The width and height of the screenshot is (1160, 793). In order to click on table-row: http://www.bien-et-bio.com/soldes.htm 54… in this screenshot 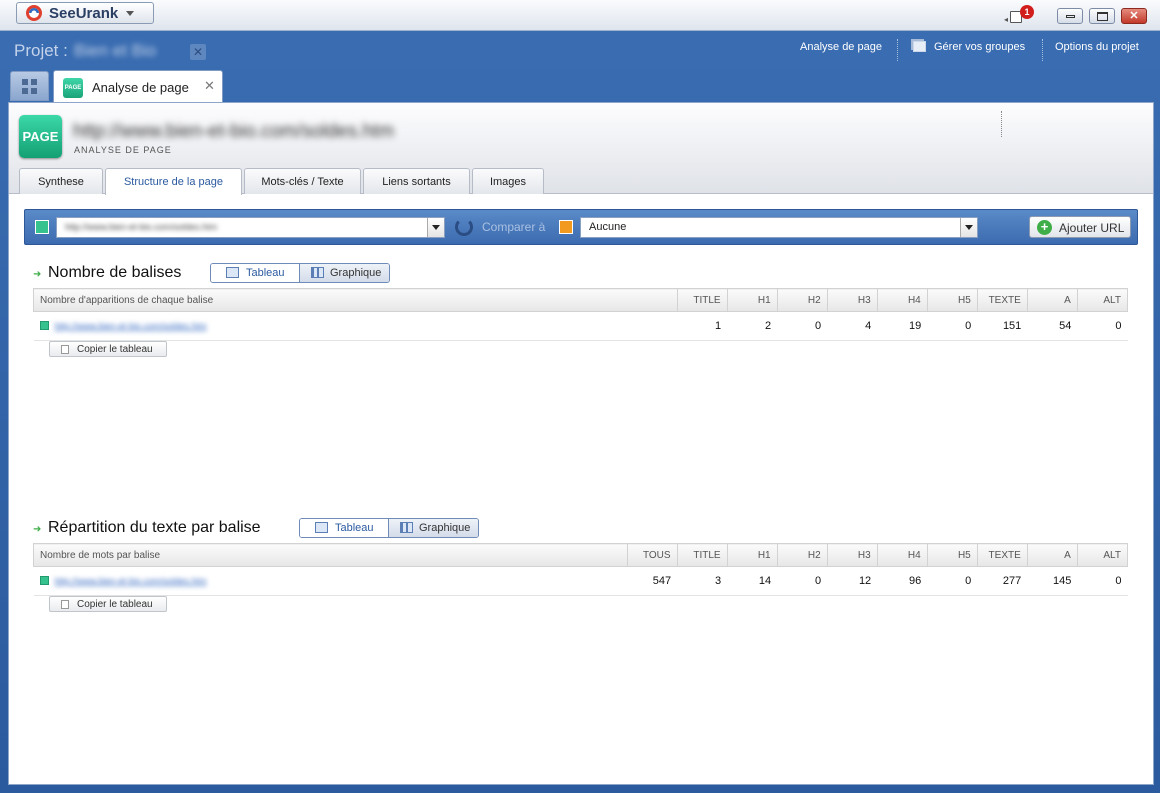, I will do `click(580, 581)`.